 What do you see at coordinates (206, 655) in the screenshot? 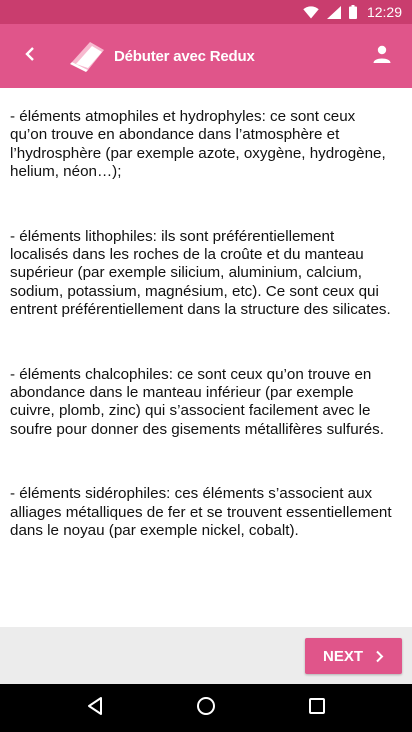
I see `bottom-bar: NEXT` at bounding box center [206, 655].